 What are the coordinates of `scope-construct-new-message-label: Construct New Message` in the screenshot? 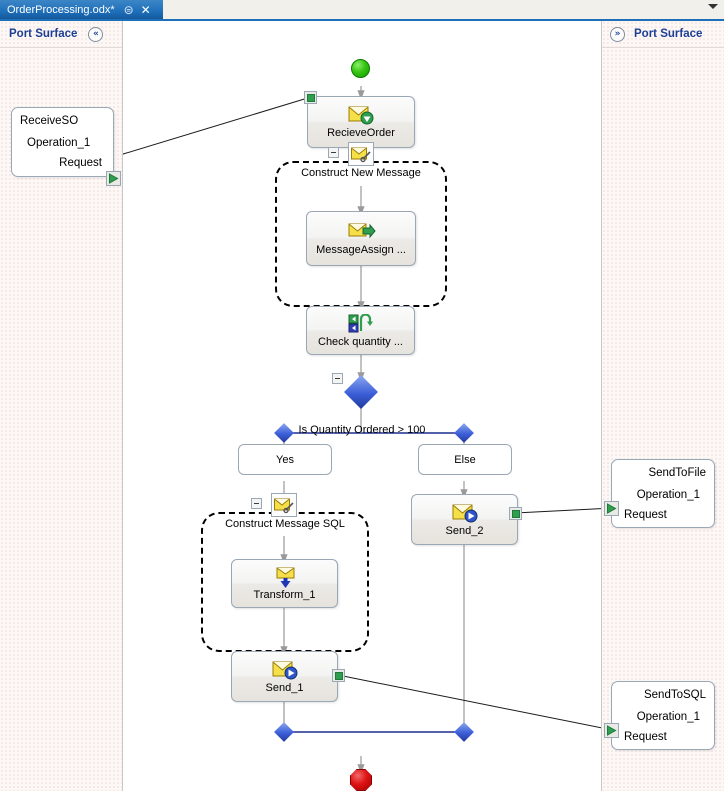 It's located at (361, 173).